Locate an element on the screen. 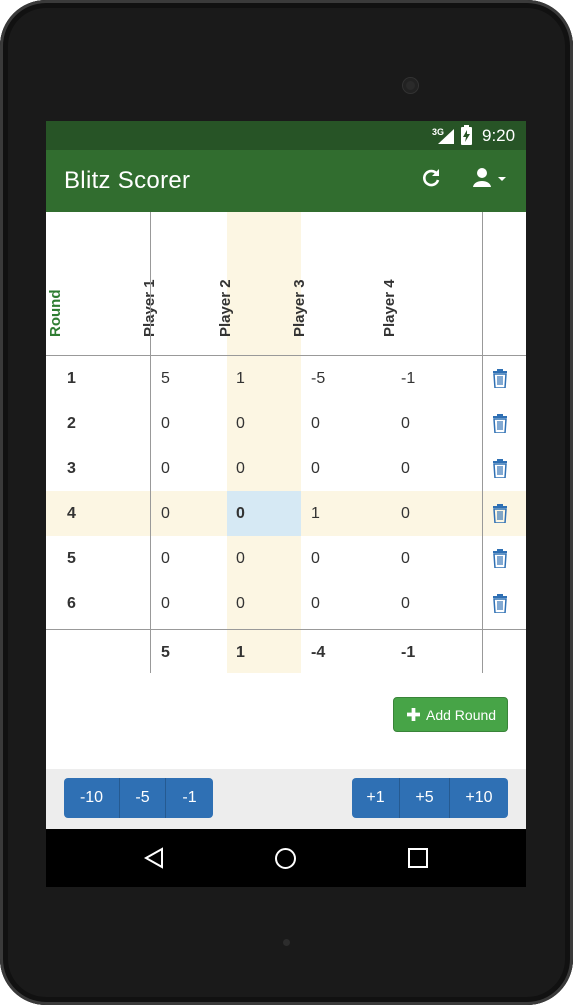 The width and height of the screenshot is (573, 1005). score-cell: -1 is located at coordinates (408, 378).